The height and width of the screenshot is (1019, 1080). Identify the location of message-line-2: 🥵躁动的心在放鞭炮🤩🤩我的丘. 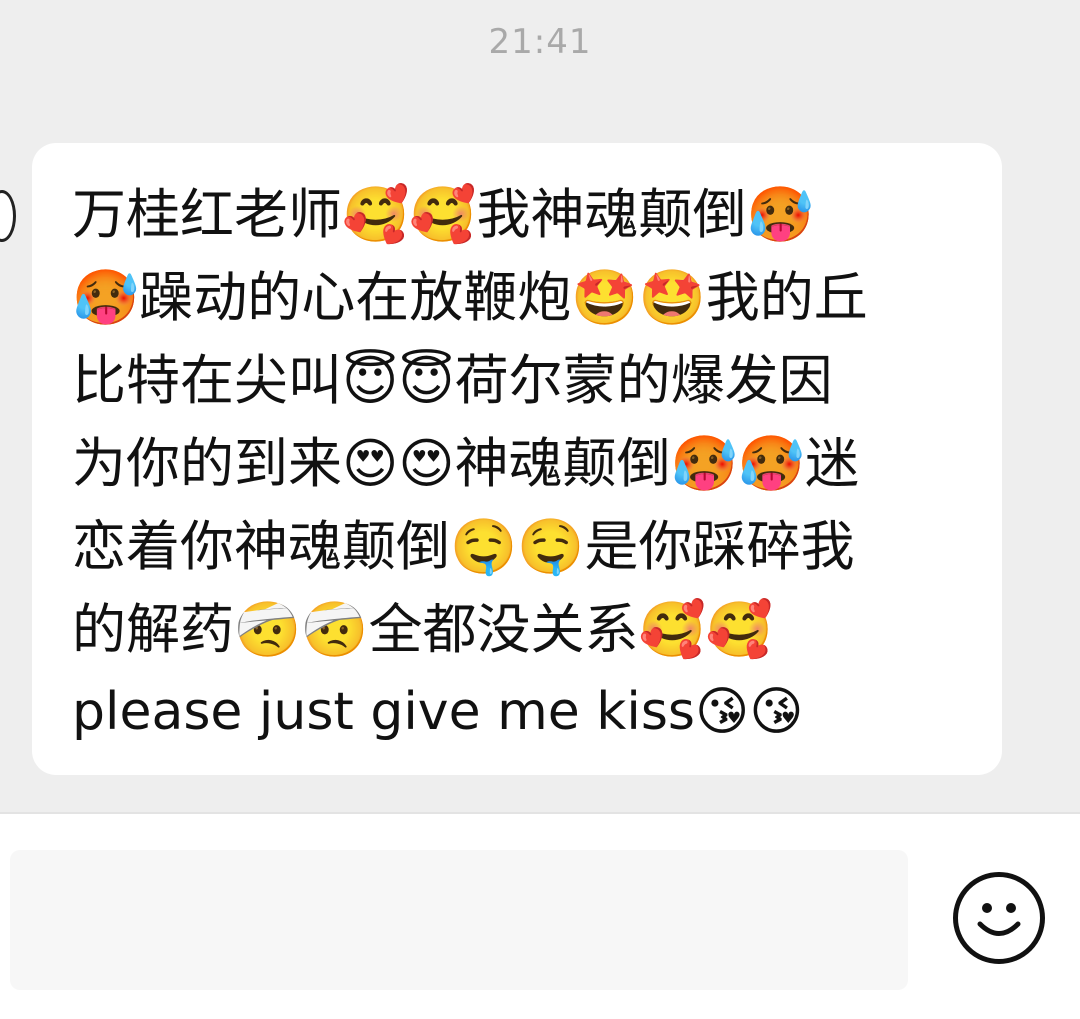
(470, 297).